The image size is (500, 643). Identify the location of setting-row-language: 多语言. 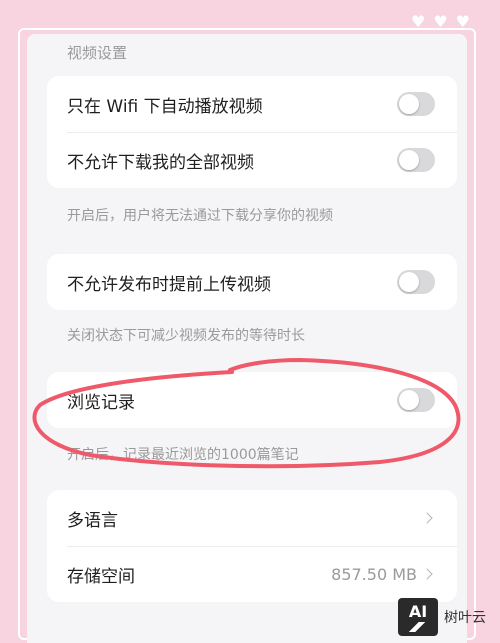
(252, 518).